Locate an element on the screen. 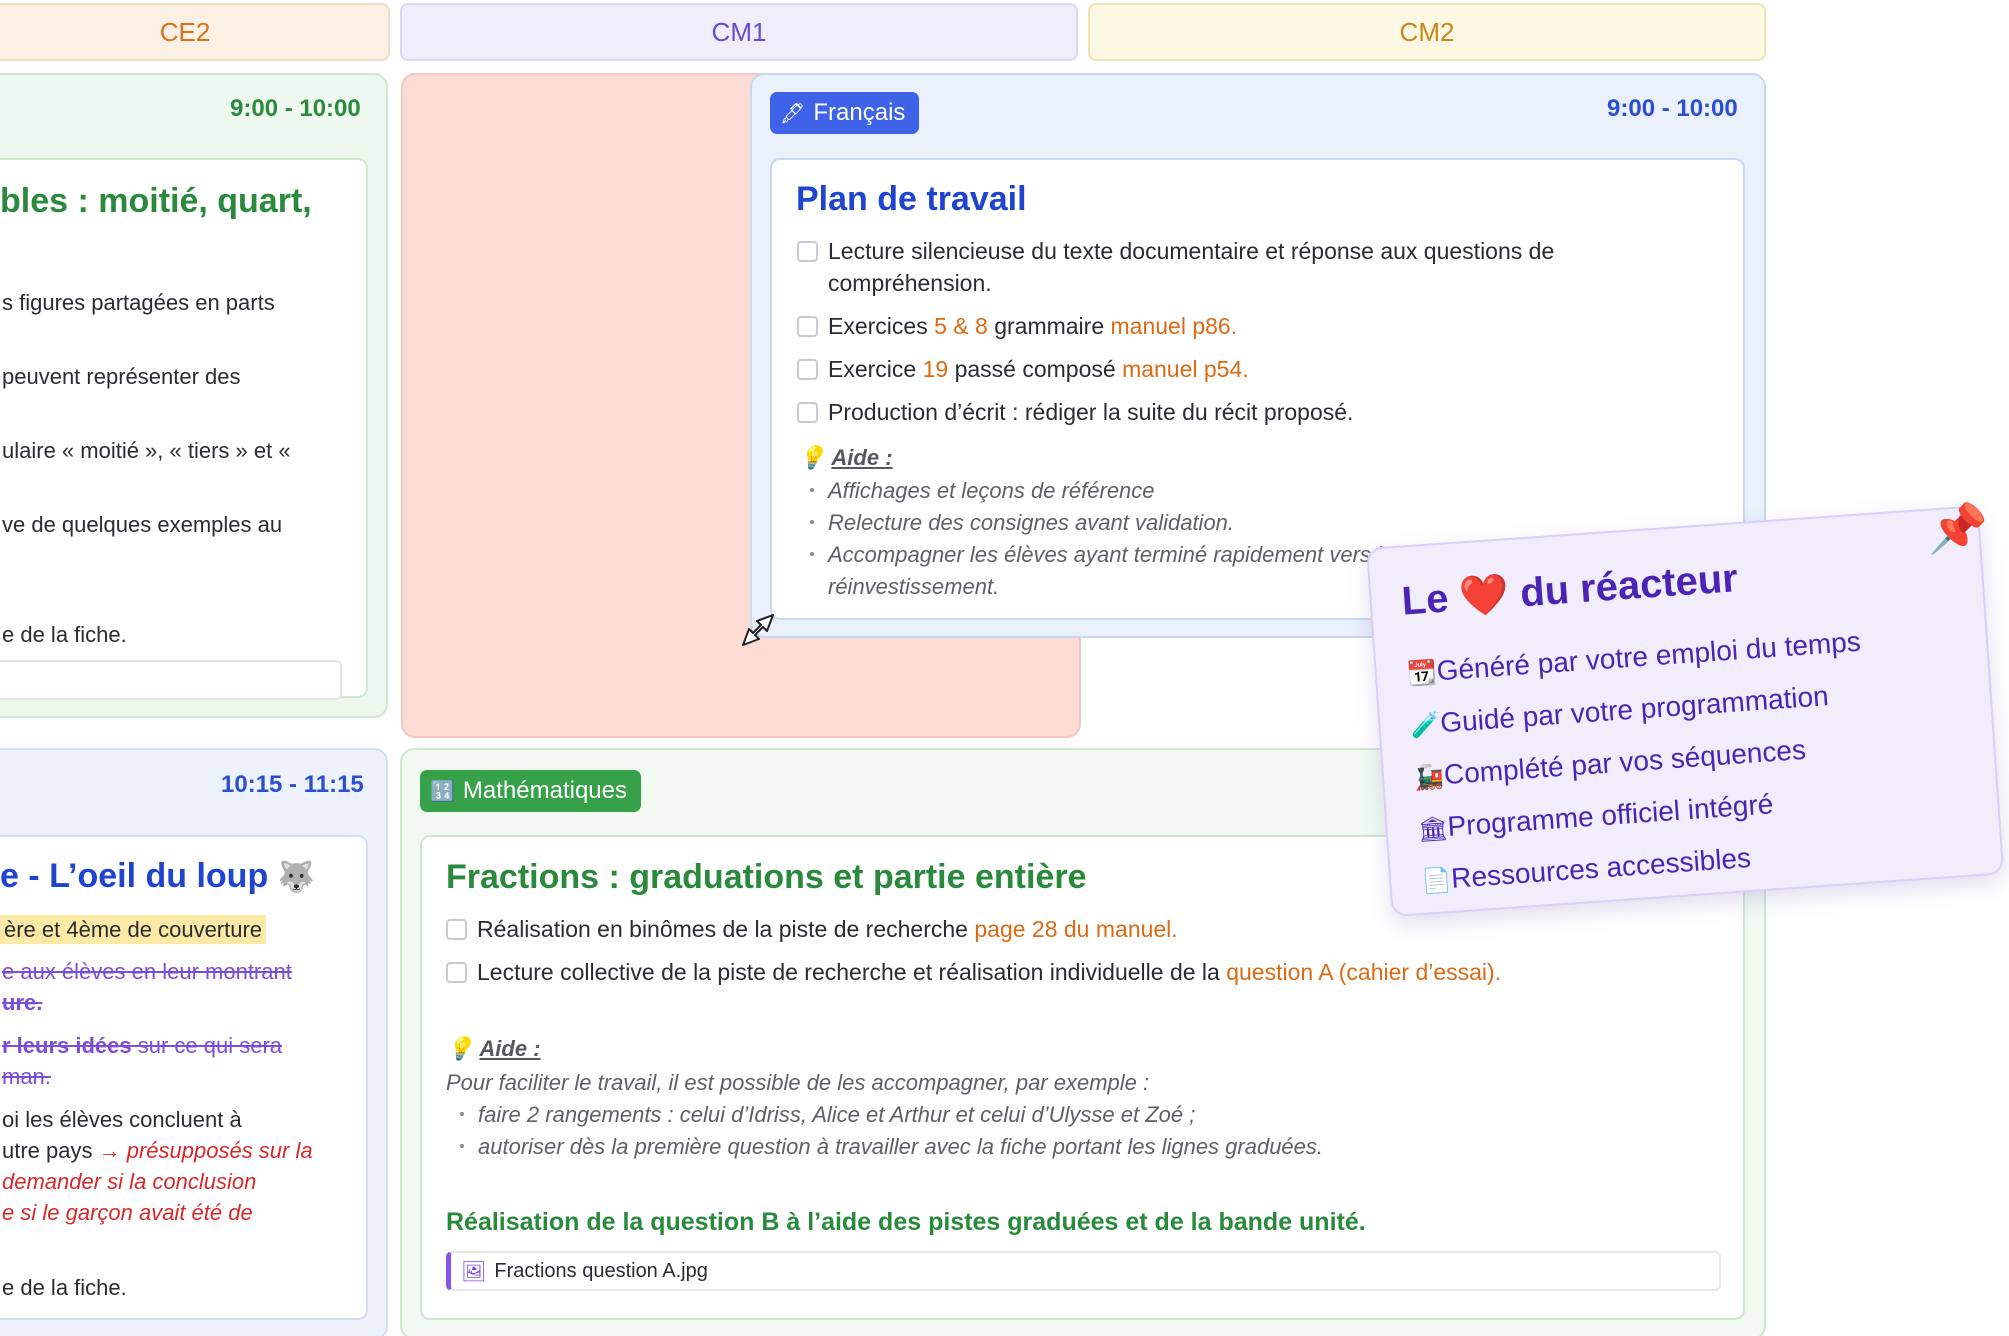  reference-text: page 28 du manuel. is located at coordinates (1076, 929).